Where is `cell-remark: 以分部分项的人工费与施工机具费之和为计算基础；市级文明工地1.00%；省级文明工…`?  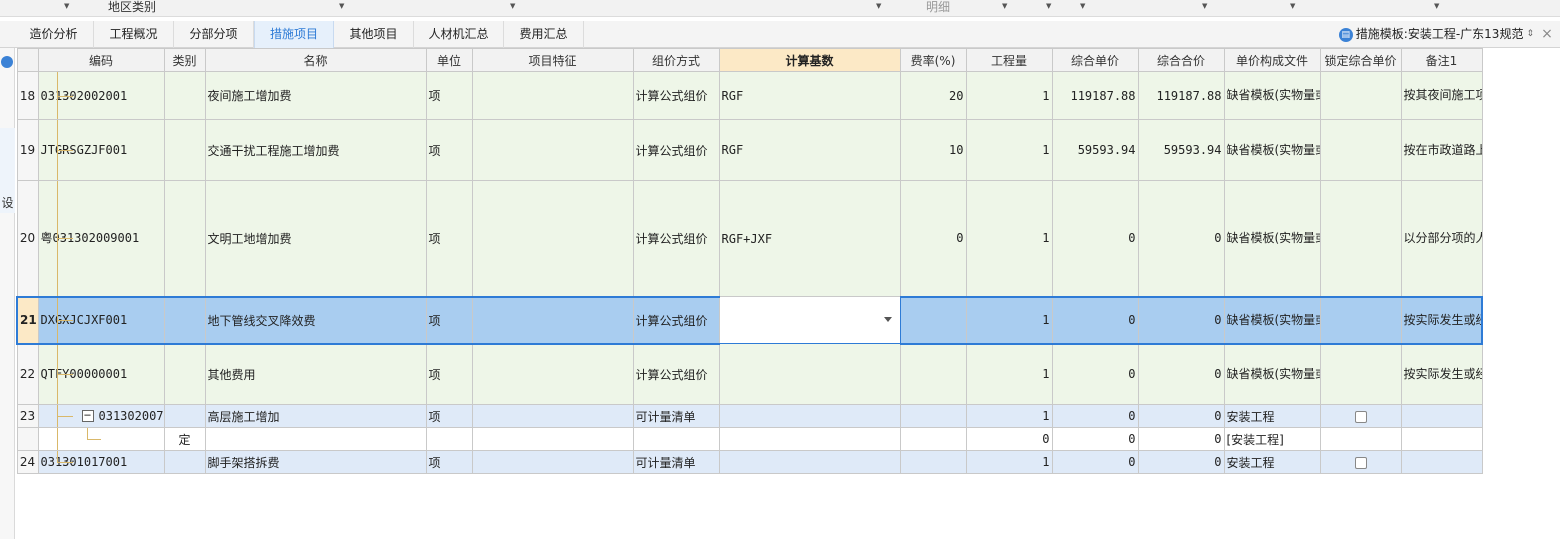 cell-remark: 以分部分项的人工费与施工机具费之和为计算基础；市级文明工地1.00%；省级文明工… is located at coordinates (1441, 238).